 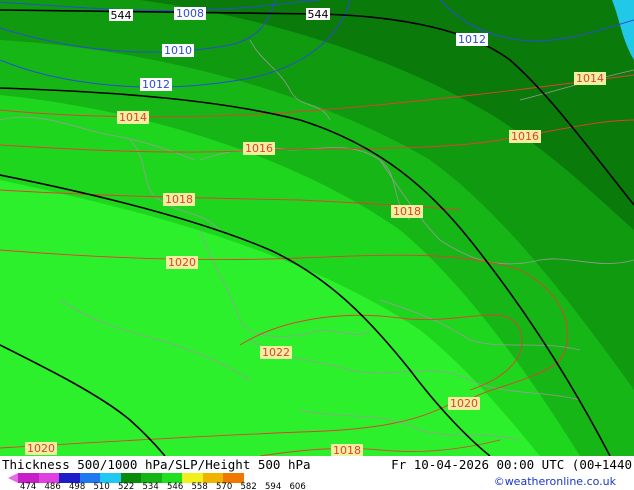 What do you see at coordinates (13, 478) in the screenshot?
I see `scale-arrow-icon` at bounding box center [13, 478].